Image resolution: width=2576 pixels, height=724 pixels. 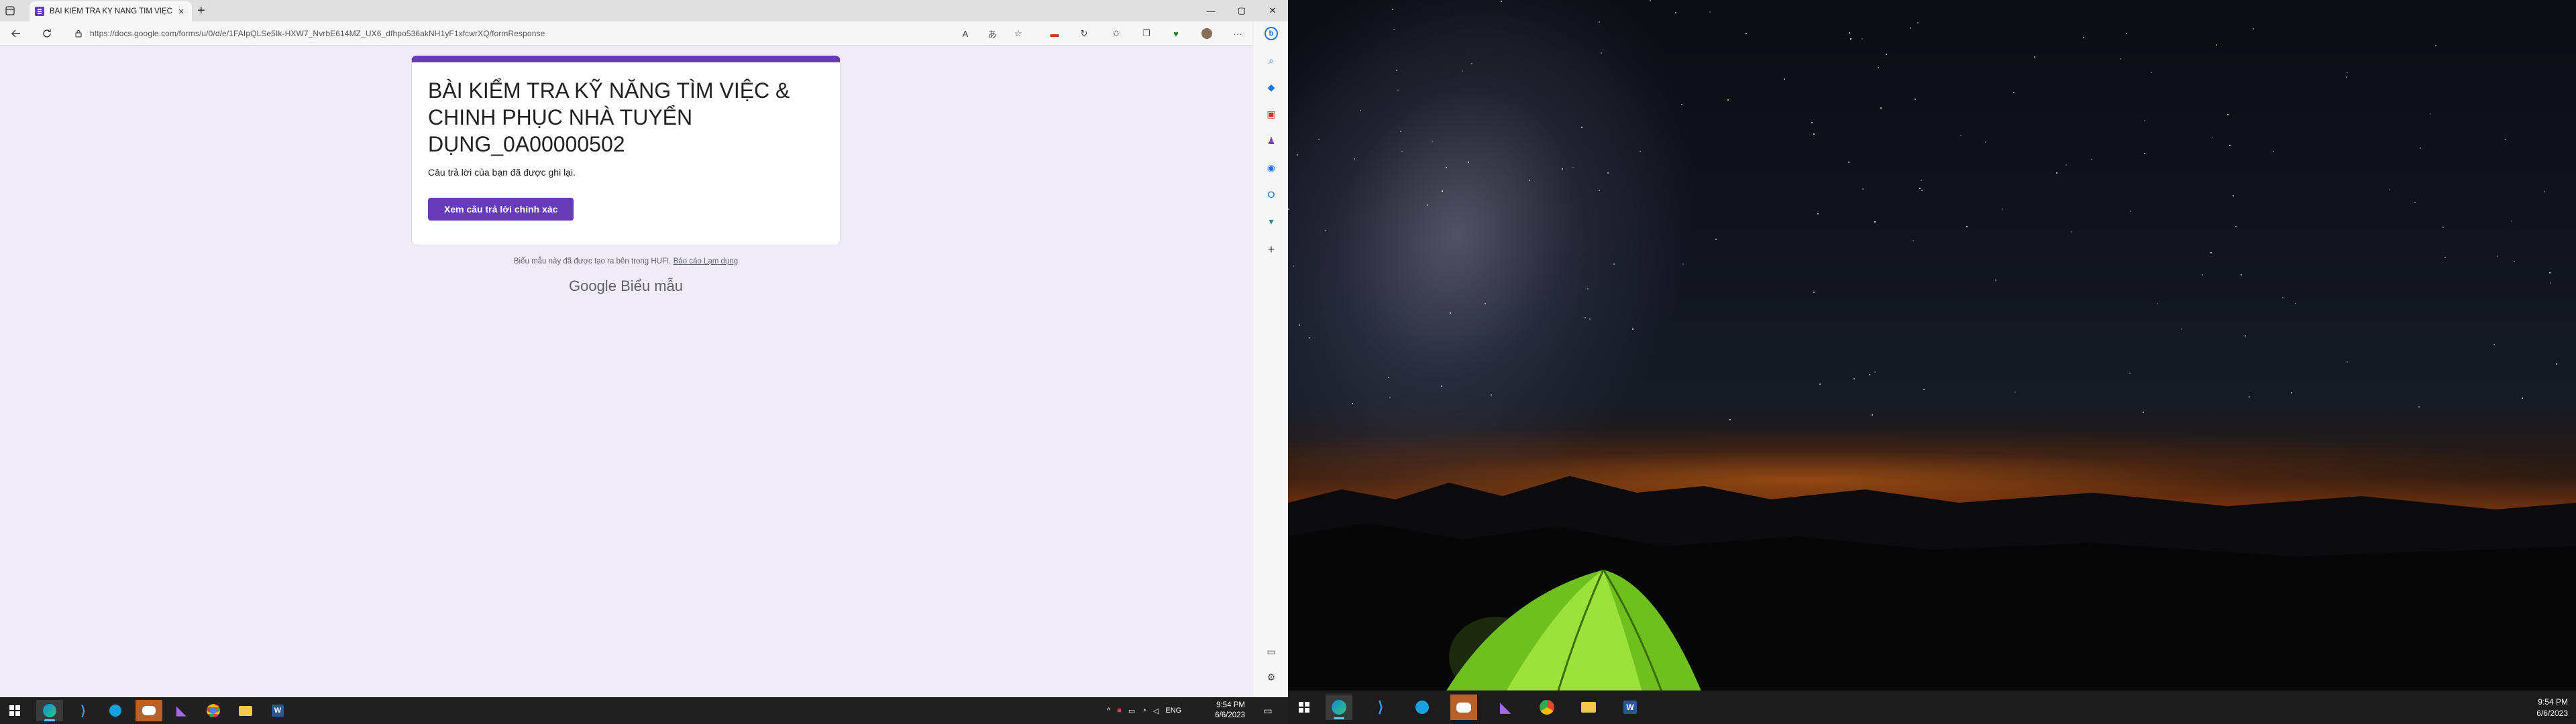 I want to click on notification-icon: ▭, so click(x=1267, y=710).